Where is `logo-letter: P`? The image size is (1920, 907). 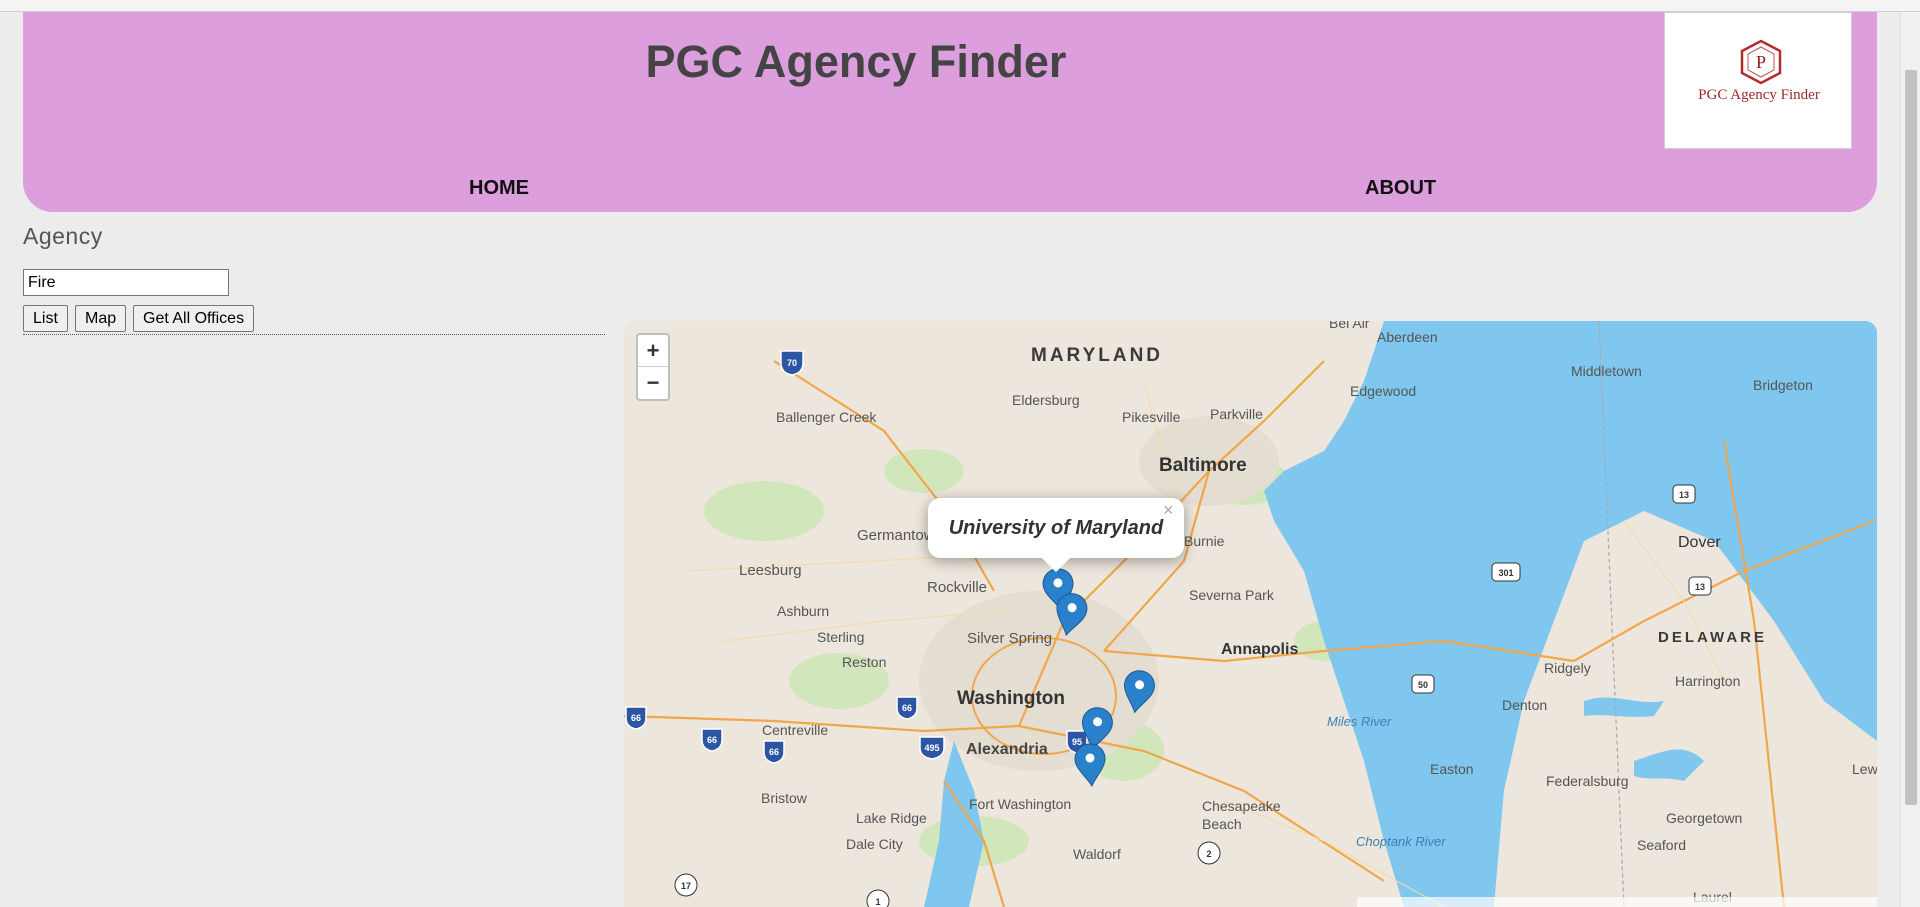 logo-letter: P is located at coordinates (1761, 62).